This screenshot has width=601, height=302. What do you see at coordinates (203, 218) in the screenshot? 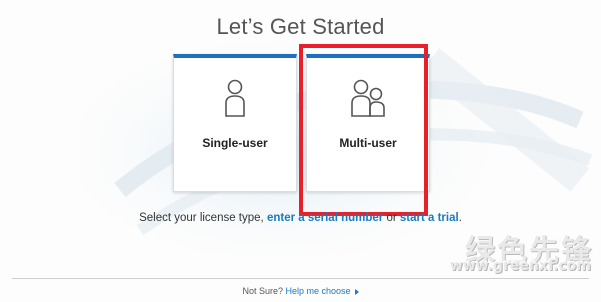
I see `instruction-prefix: Select your license type,` at bounding box center [203, 218].